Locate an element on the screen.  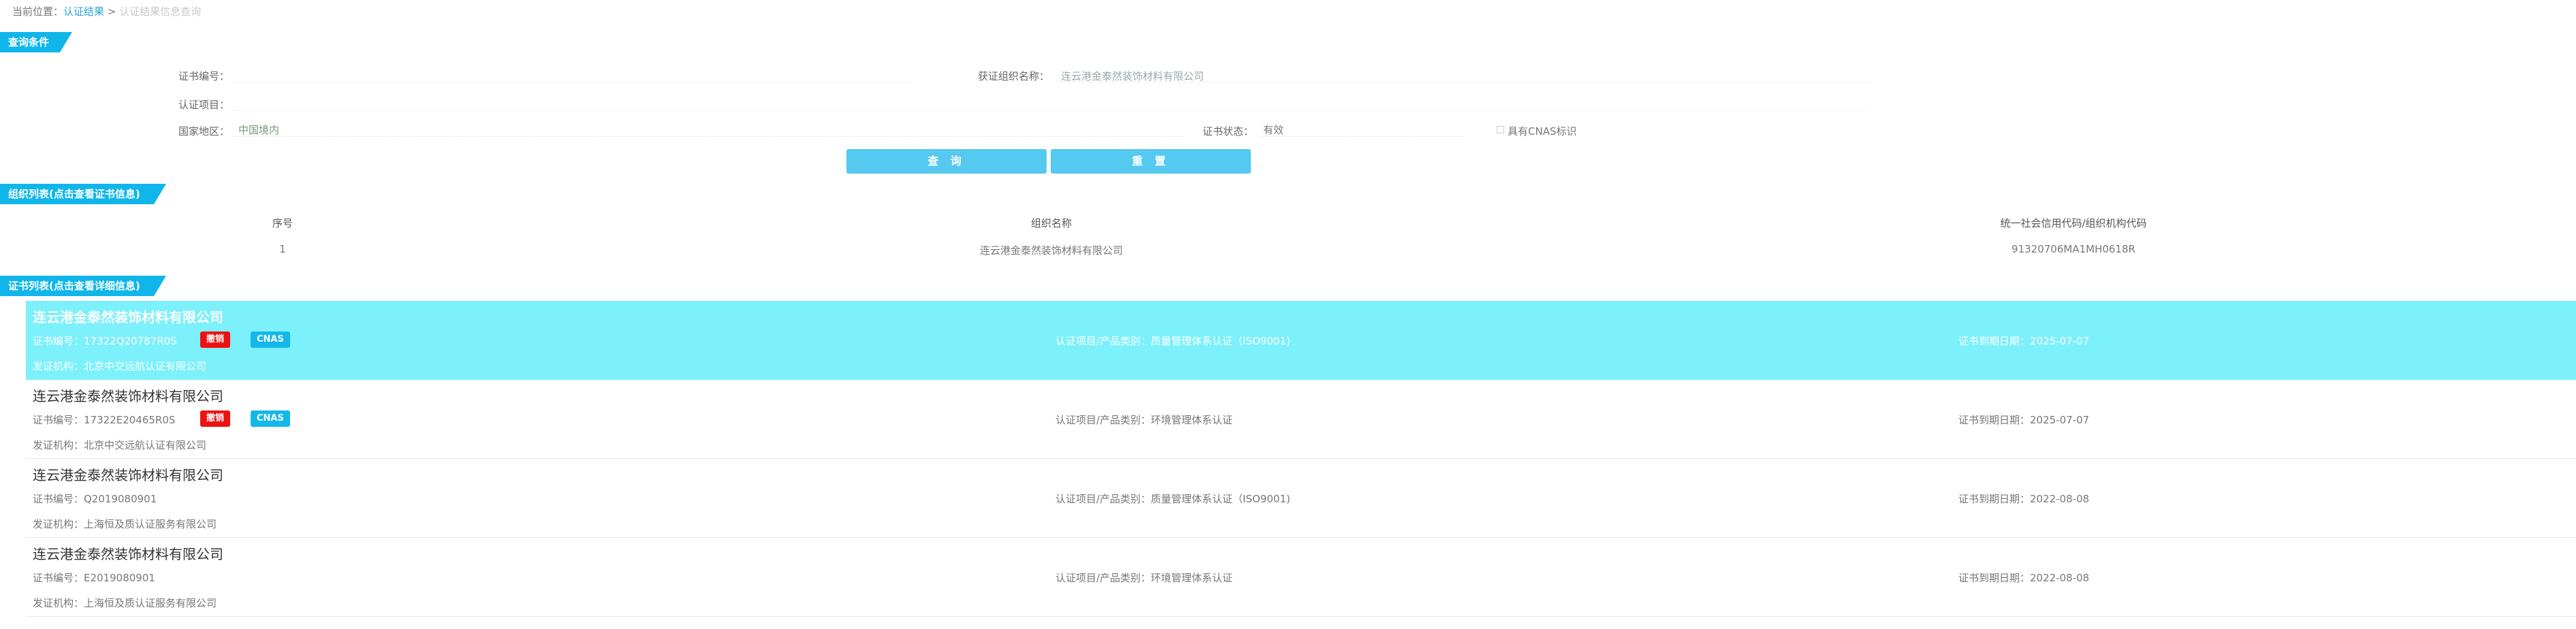
cert-list-section-title: 证书列表(点击查看详细信息) is located at coordinates (83, 286).